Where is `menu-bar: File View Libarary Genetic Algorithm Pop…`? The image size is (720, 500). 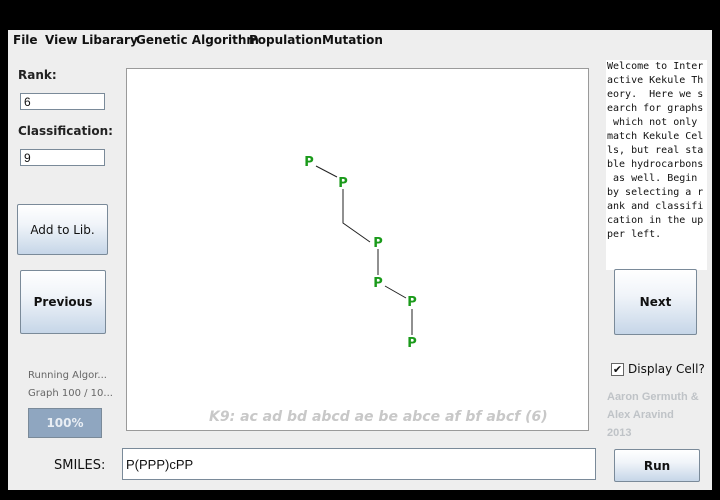 menu-bar: File View Libarary Genetic Algorithm Pop… is located at coordinates (360, 41).